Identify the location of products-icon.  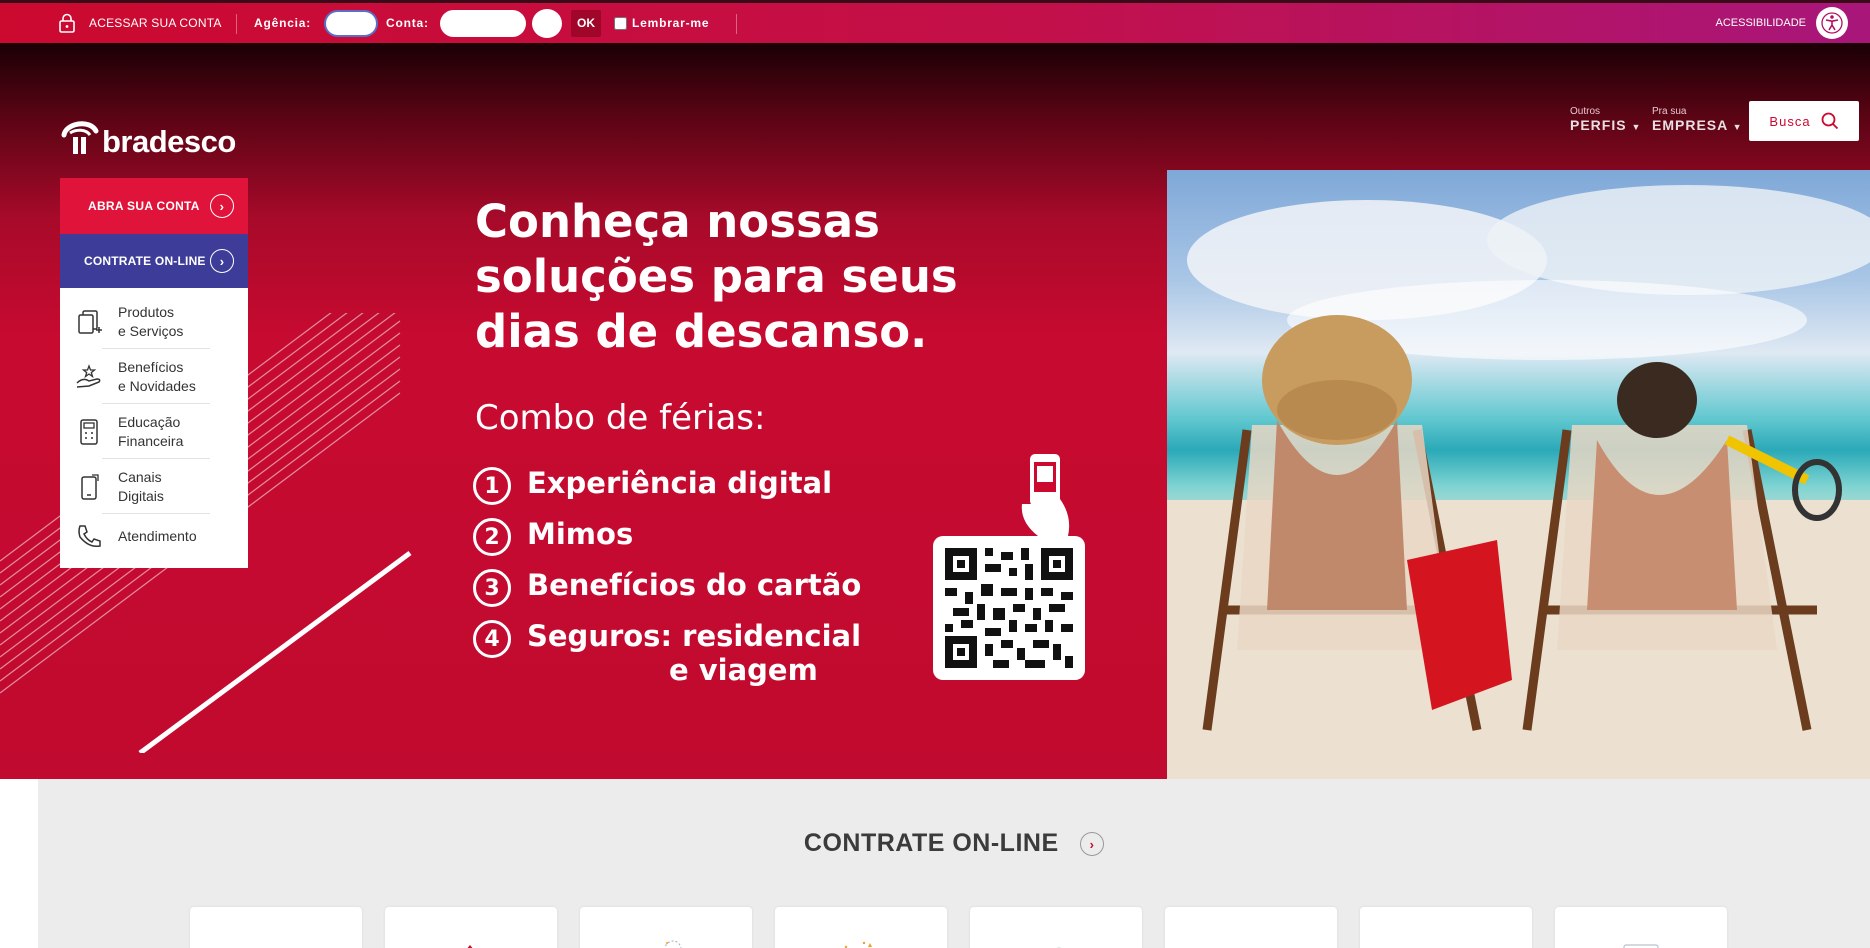
(89, 322).